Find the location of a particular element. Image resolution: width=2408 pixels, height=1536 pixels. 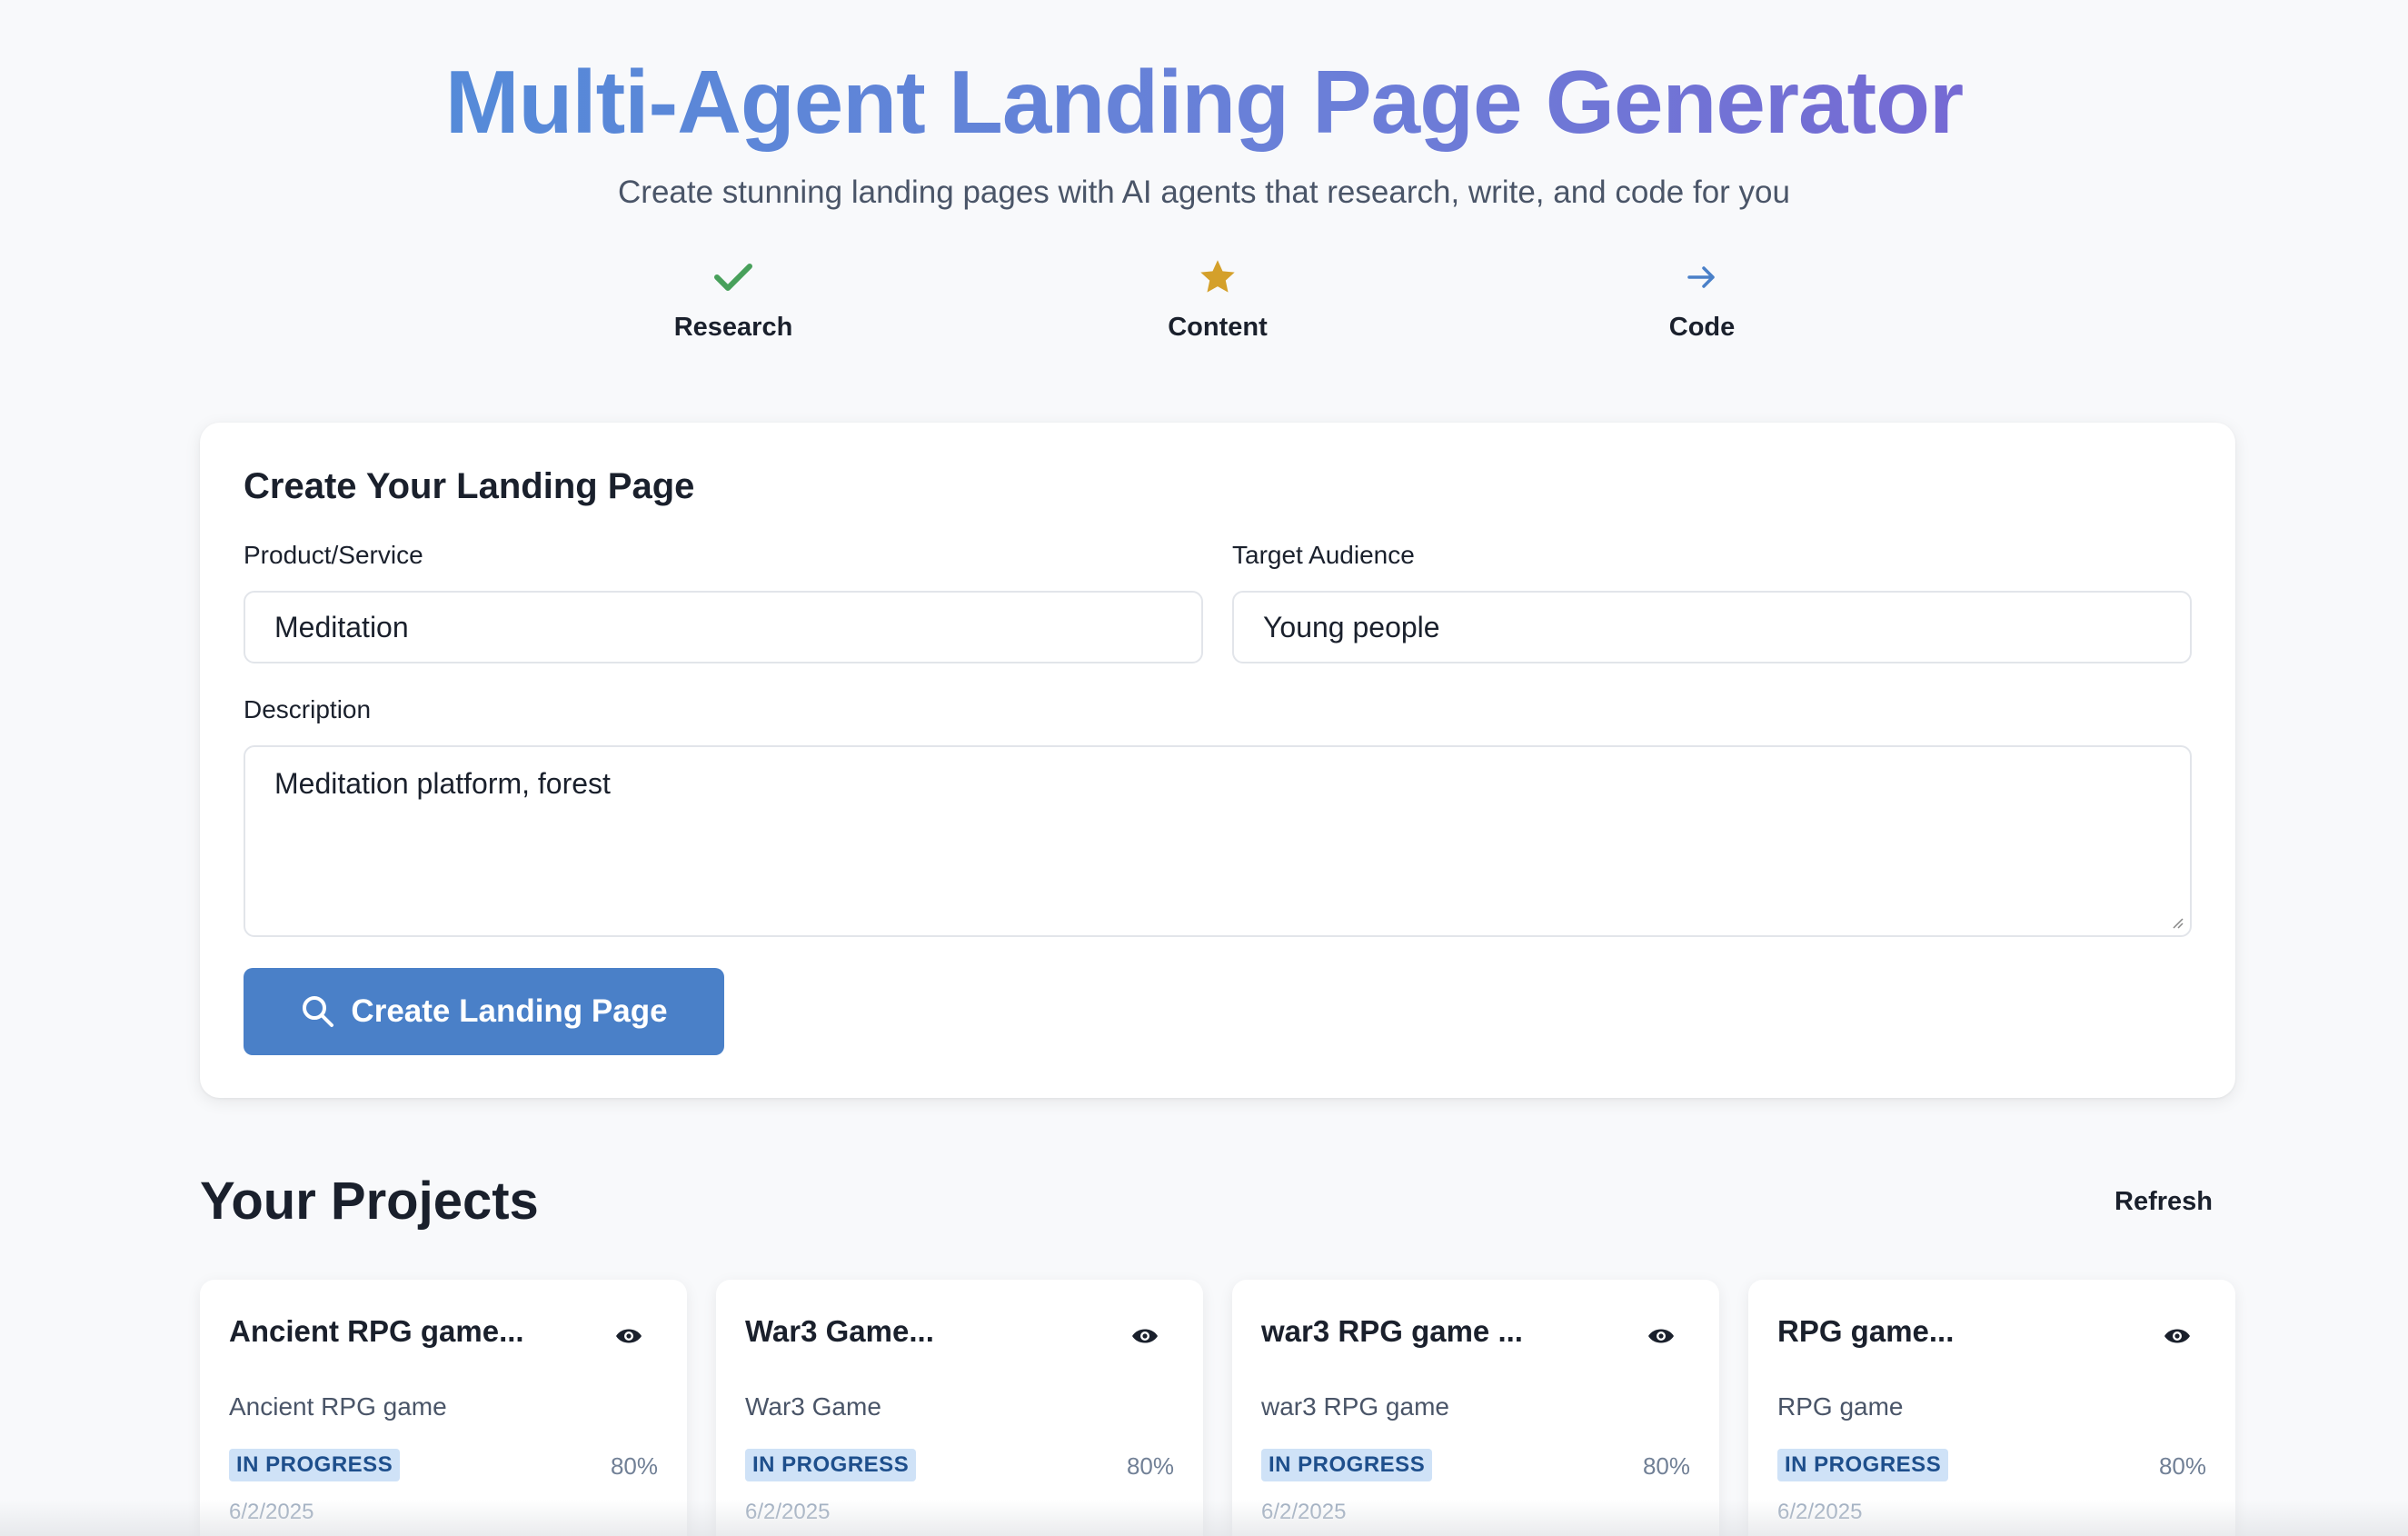

audience-input-value: Young people is located at coordinates (1352, 626).